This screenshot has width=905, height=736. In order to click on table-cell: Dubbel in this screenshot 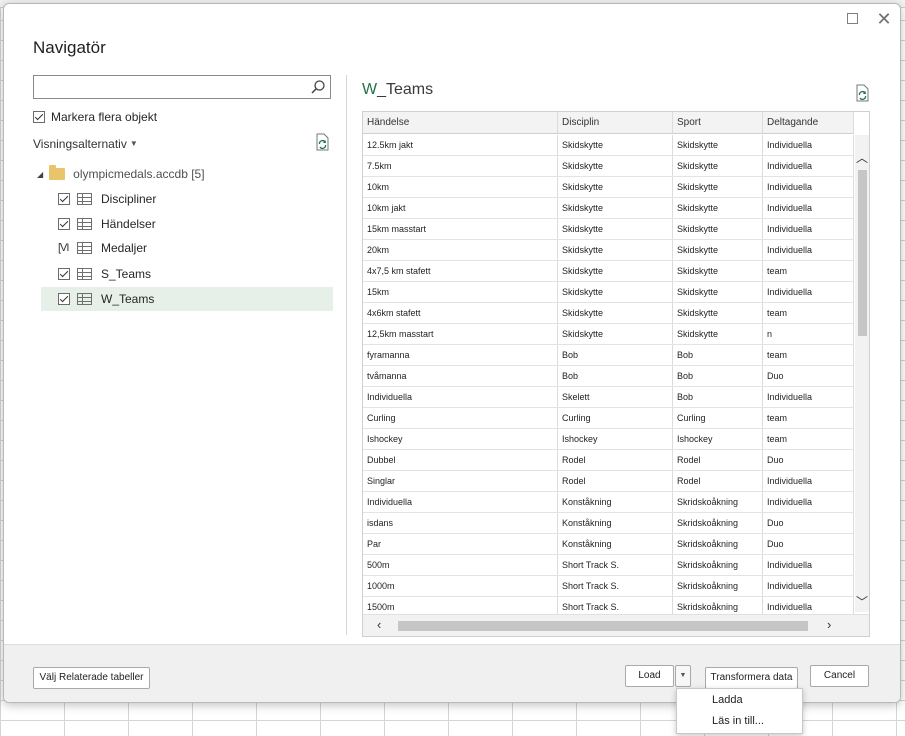, I will do `click(460, 460)`.